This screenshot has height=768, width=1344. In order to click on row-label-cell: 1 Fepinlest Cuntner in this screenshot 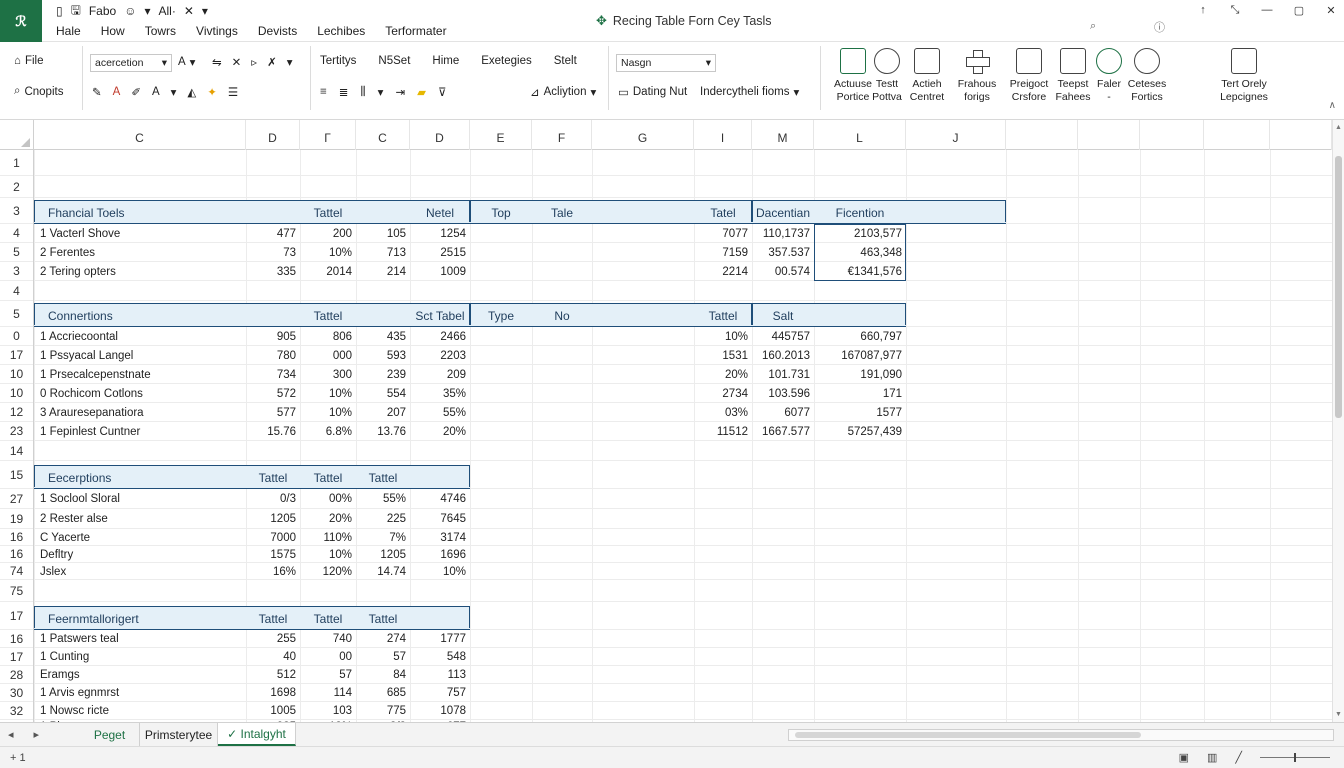, I will do `click(140, 431)`.